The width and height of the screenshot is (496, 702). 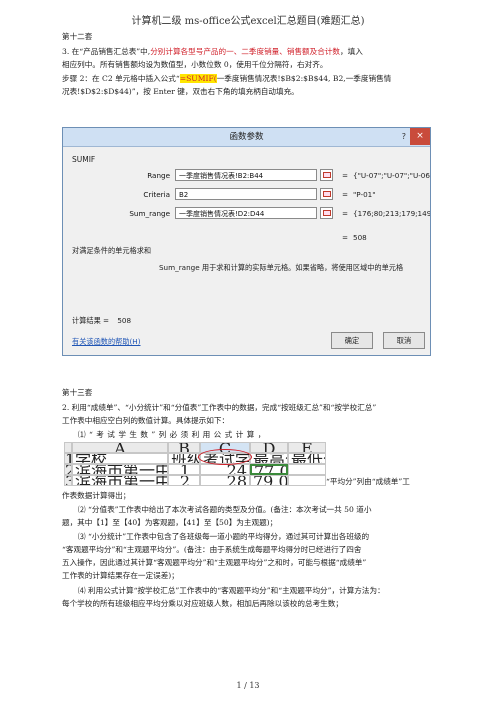 What do you see at coordinates (77, 36) in the screenshot?
I see `set12-title: 第十二套` at bounding box center [77, 36].